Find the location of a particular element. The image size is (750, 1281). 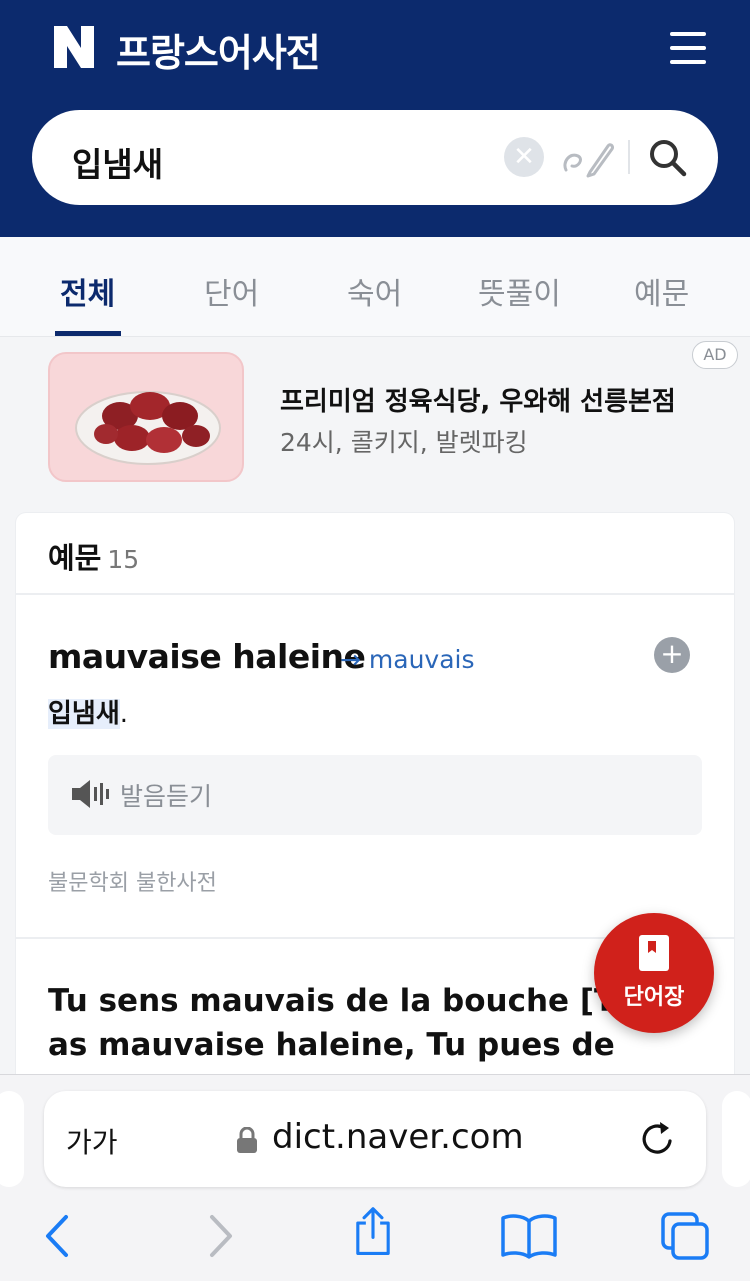

section-title: 예문 15 is located at coordinates (93, 556).